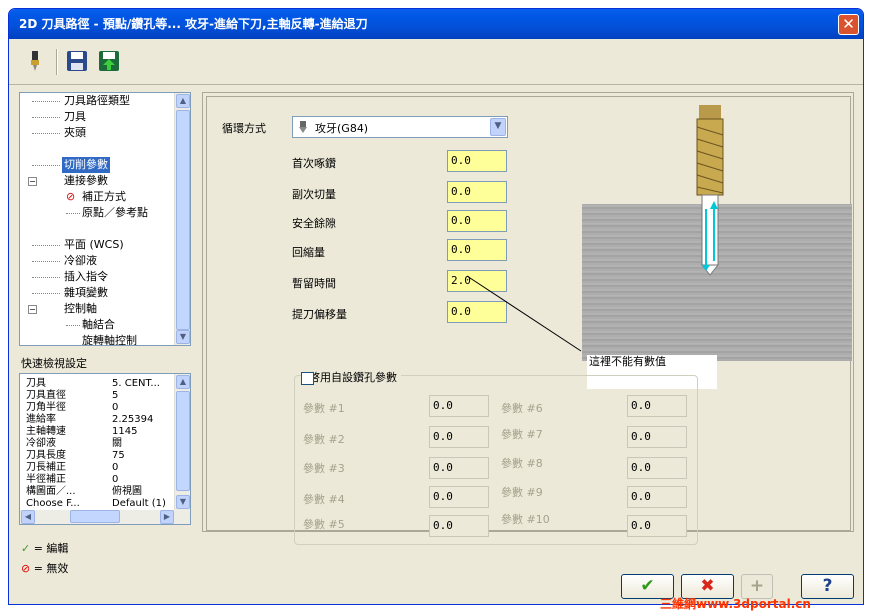 The width and height of the screenshot is (880, 614). What do you see at coordinates (436, 24) in the screenshot?
I see `title-bar: 2D 刀具路徑 - 預點/鑽孔等... 攻牙-進給下刀,主軸反轉-進給退刀 ✕` at bounding box center [436, 24].